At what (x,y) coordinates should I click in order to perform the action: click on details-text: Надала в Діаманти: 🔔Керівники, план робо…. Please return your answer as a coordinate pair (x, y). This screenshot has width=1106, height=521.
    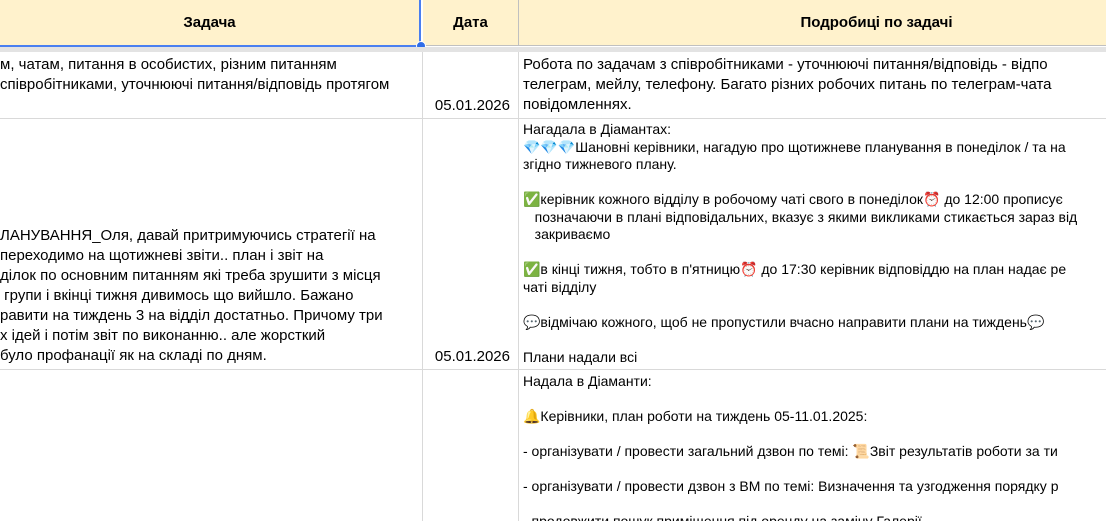
    Looking at the image, I should click on (791, 447).